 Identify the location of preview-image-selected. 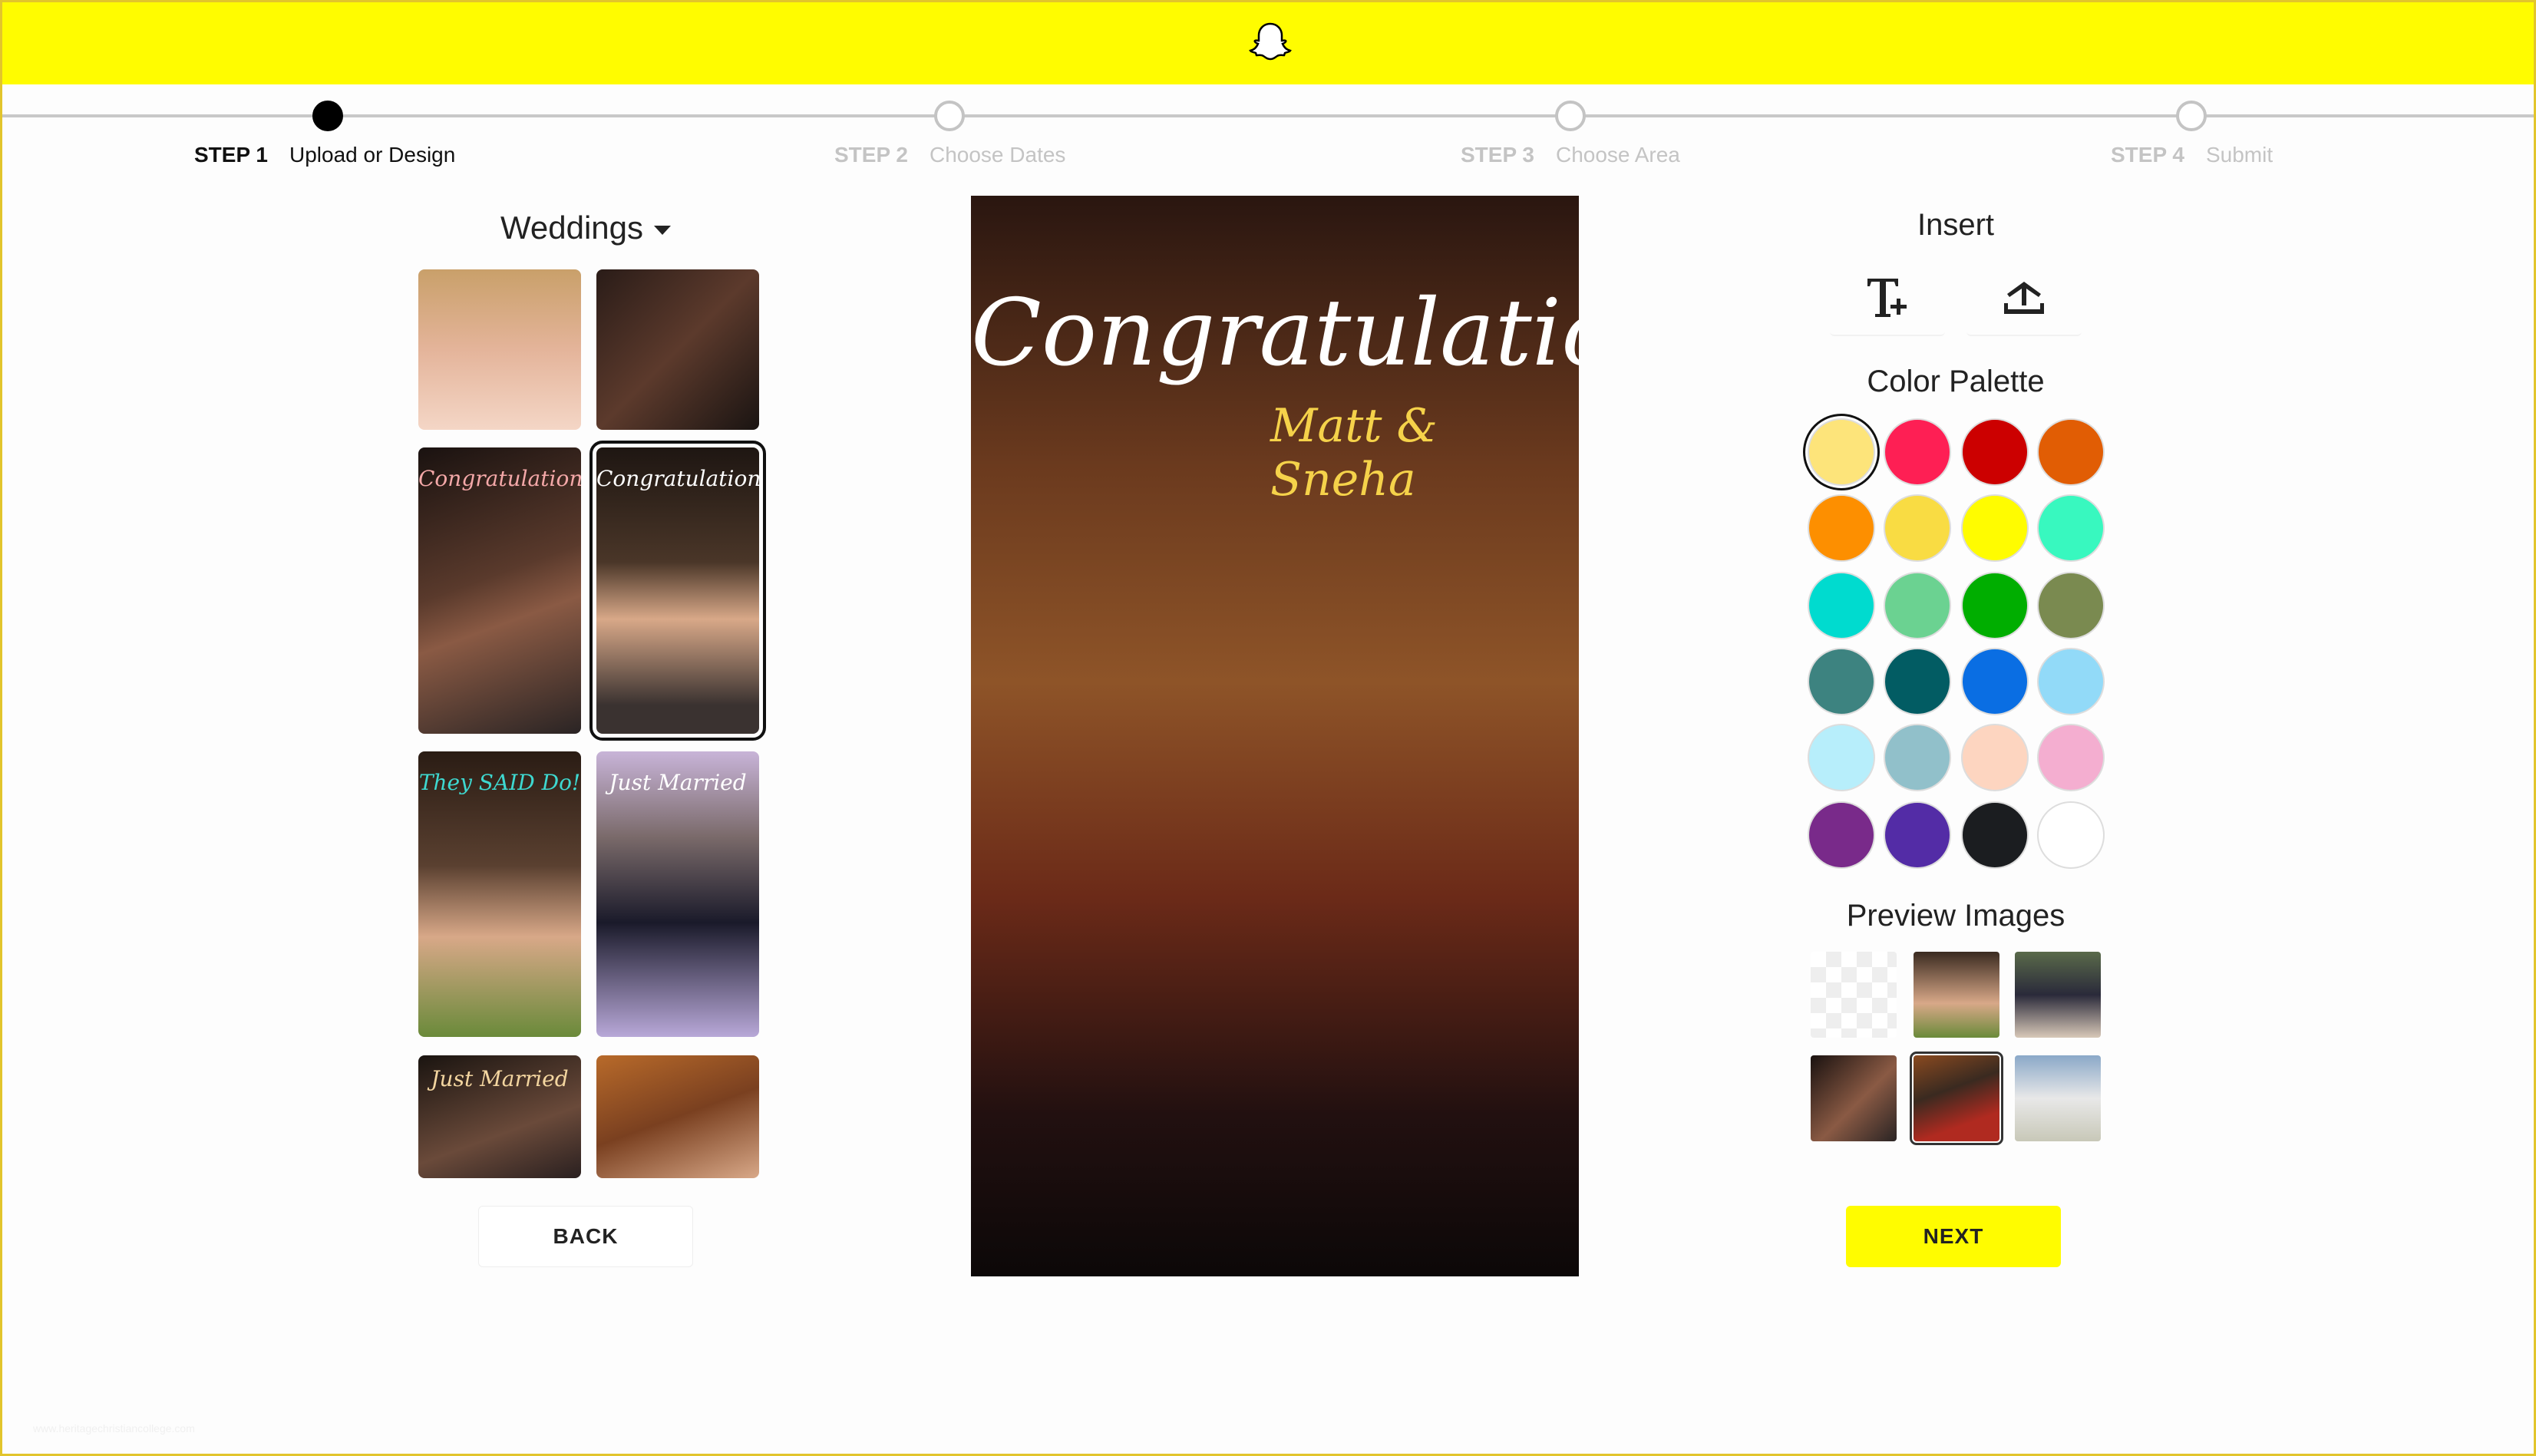
(1956, 1098).